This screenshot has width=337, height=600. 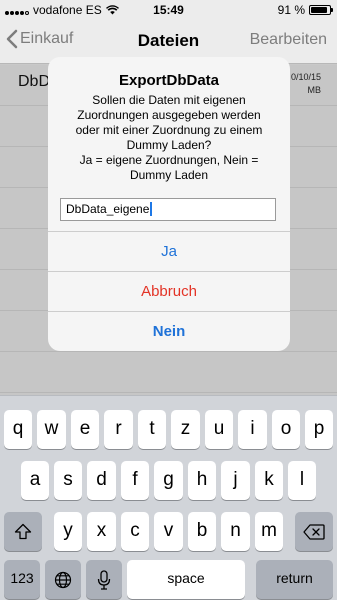 What do you see at coordinates (169, 145) in the screenshot?
I see `alert-message-line: Dummy Laden?` at bounding box center [169, 145].